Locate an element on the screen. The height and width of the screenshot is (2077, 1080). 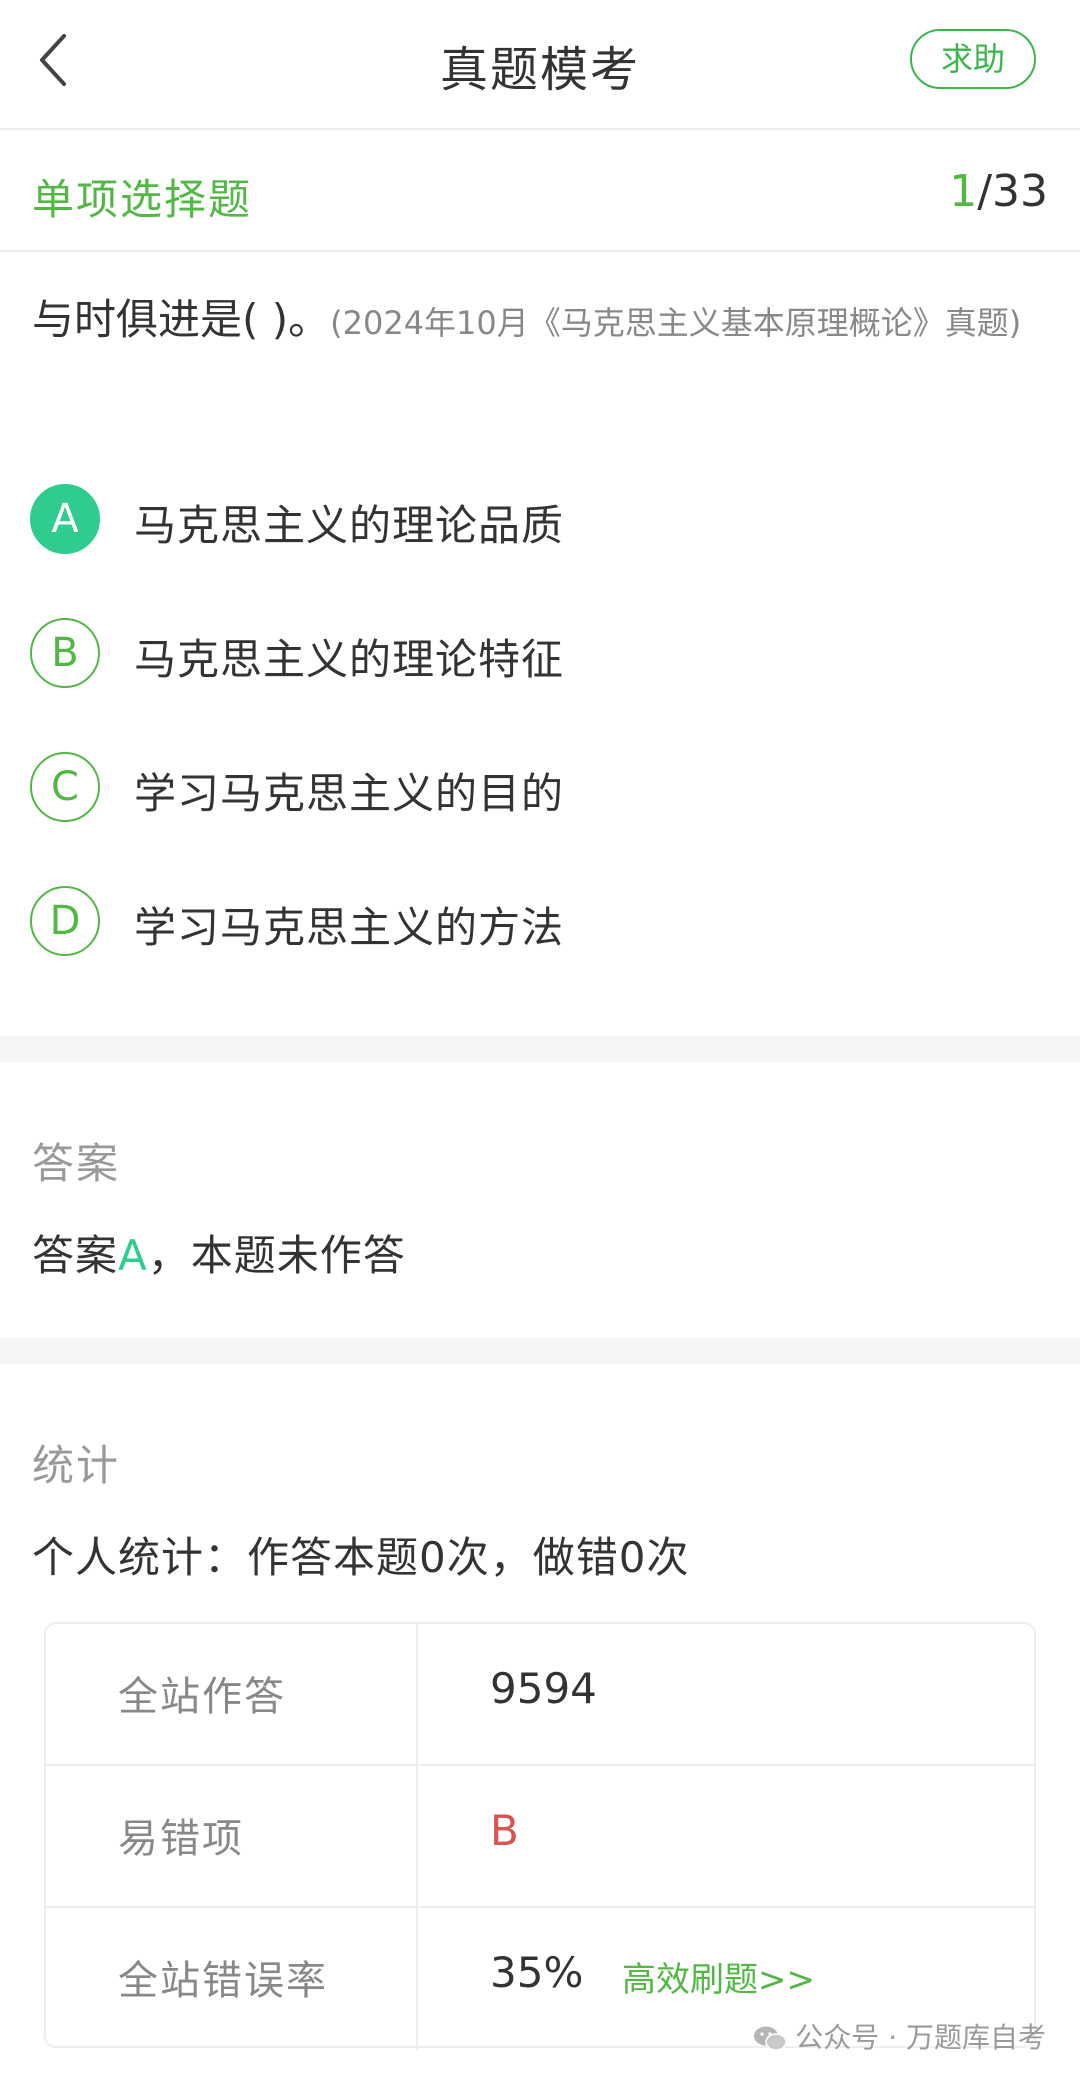
option-a-text: 马克思主义的理论品质 is located at coordinates (349, 525).